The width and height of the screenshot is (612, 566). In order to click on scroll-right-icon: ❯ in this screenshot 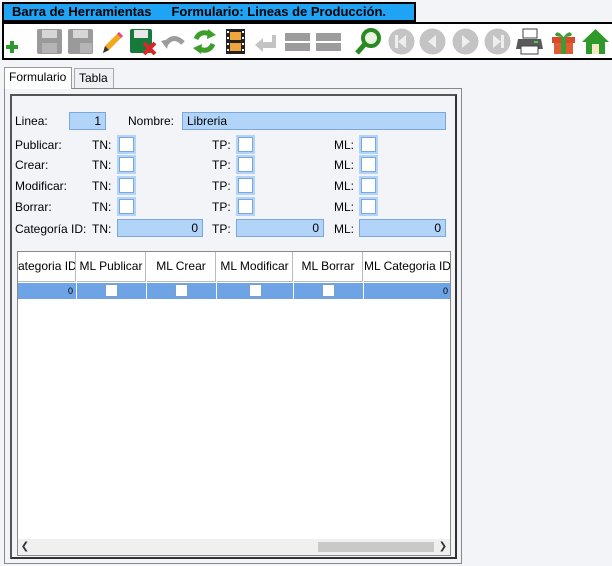, I will do `click(443, 547)`.